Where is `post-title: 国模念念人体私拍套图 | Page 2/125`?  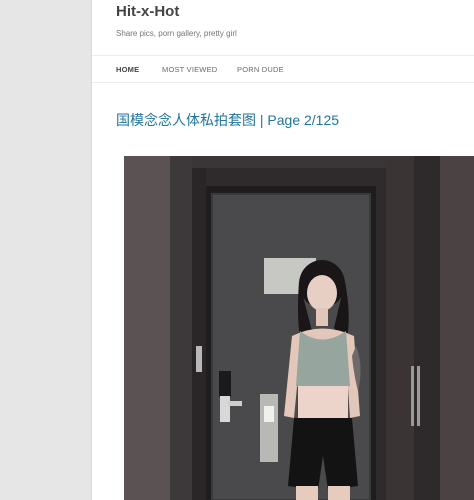
post-title: 国模念念人体私拍套图 | Page 2/125 is located at coordinates (227, 120).